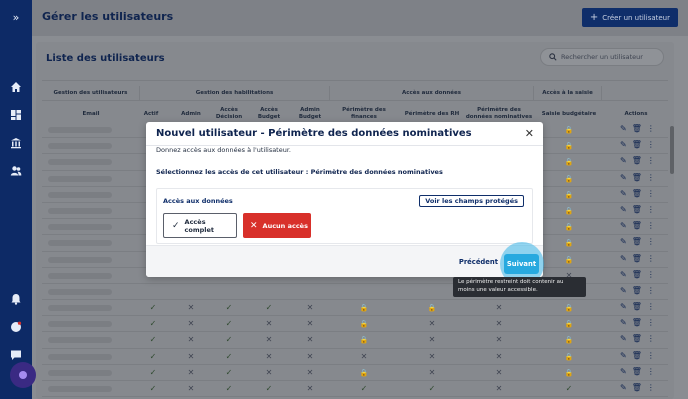 This screenshot has height=399, width=688. I want to click on previous-button: Précédent, so click(478, 262).